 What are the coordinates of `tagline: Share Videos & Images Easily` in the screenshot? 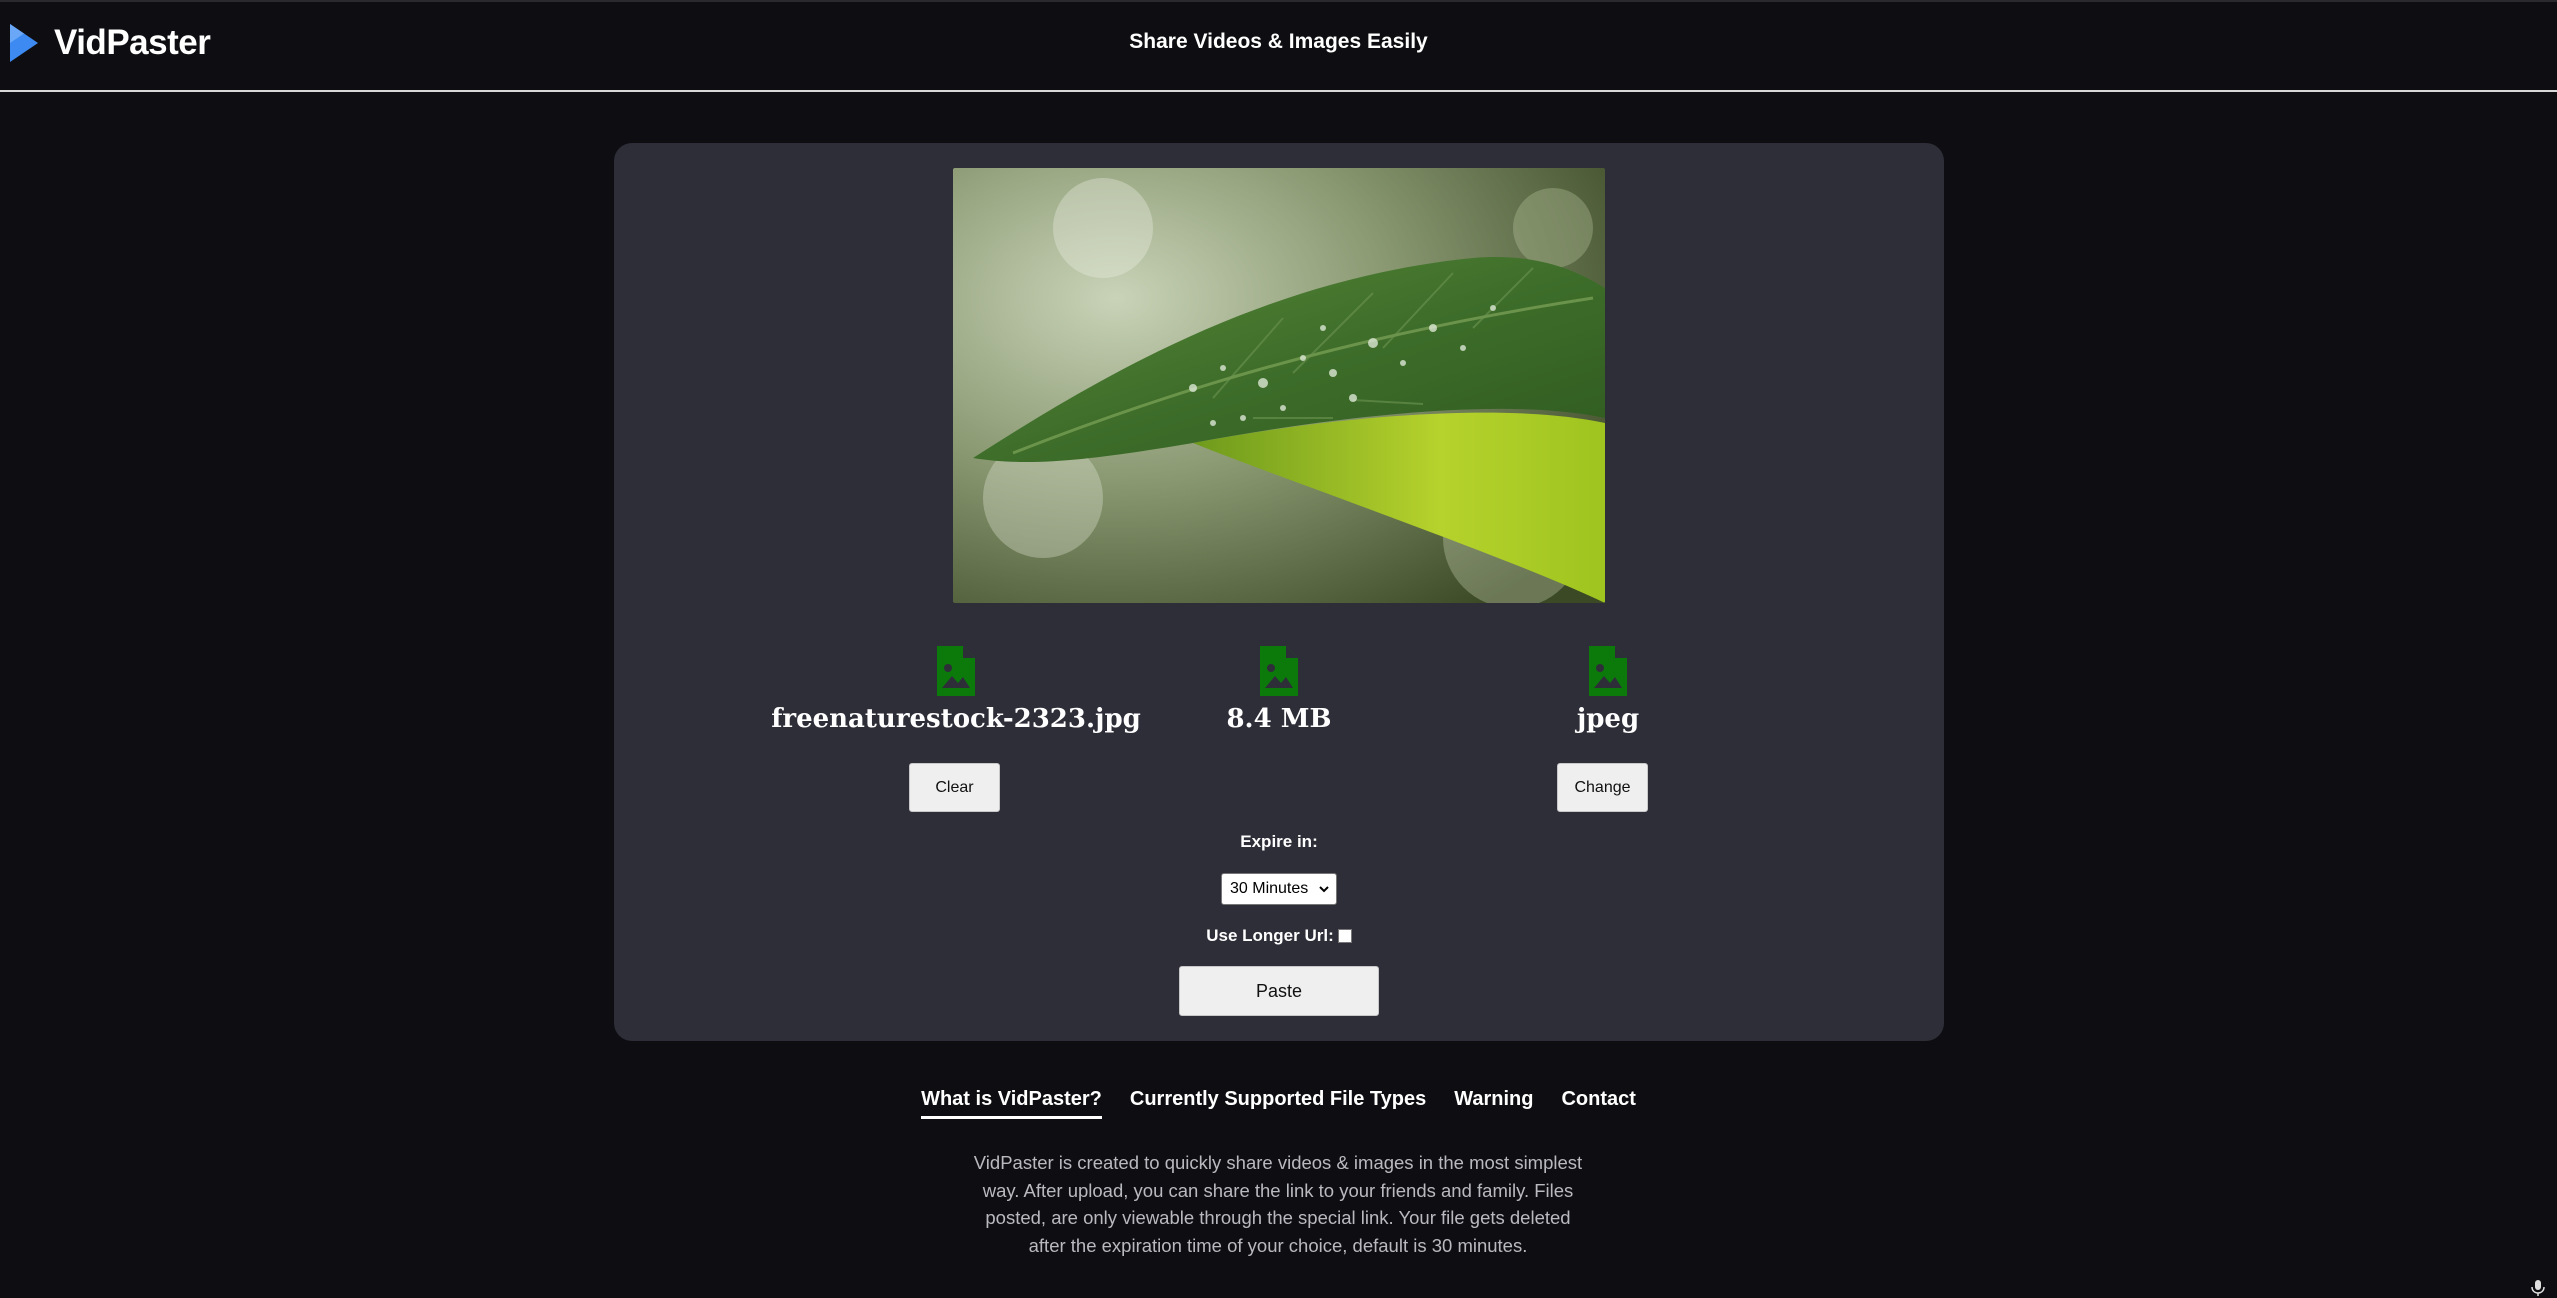 It's located at (1278, 41).